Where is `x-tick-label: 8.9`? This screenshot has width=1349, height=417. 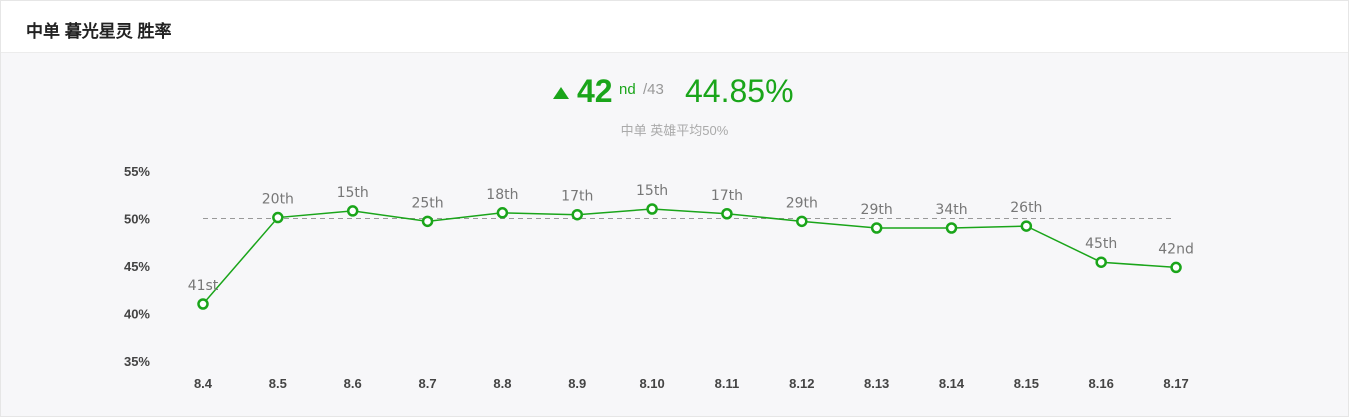
x-tick-label: 8.9 is located at coordinates (577, 383).